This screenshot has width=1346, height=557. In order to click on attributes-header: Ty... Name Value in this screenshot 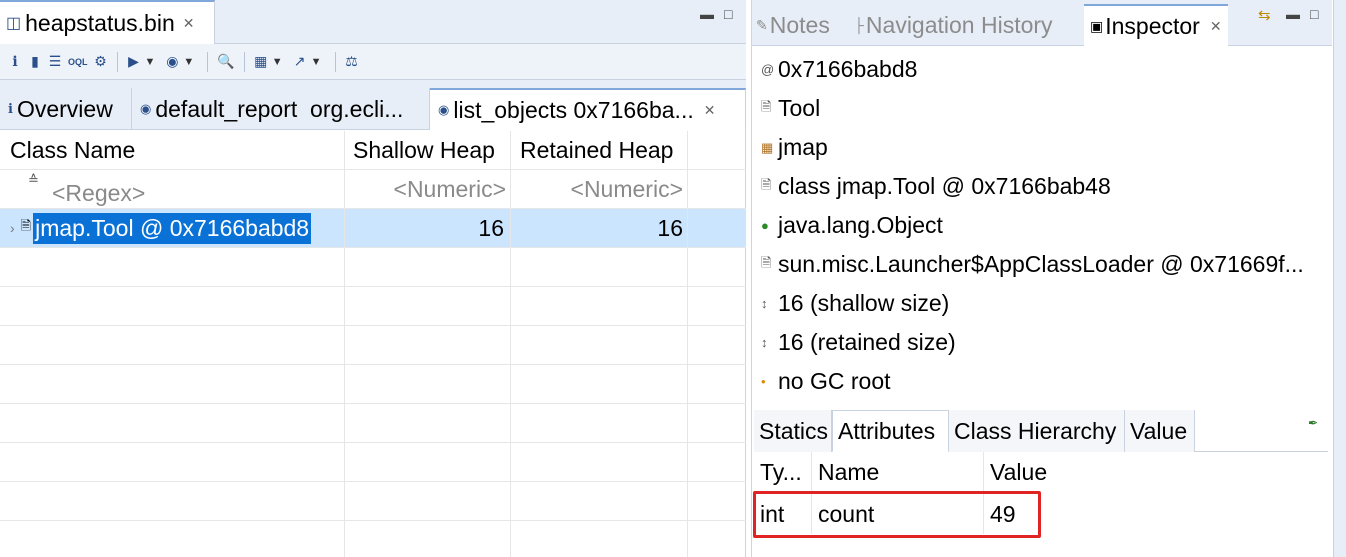, I will do `click(1041, 472)`.